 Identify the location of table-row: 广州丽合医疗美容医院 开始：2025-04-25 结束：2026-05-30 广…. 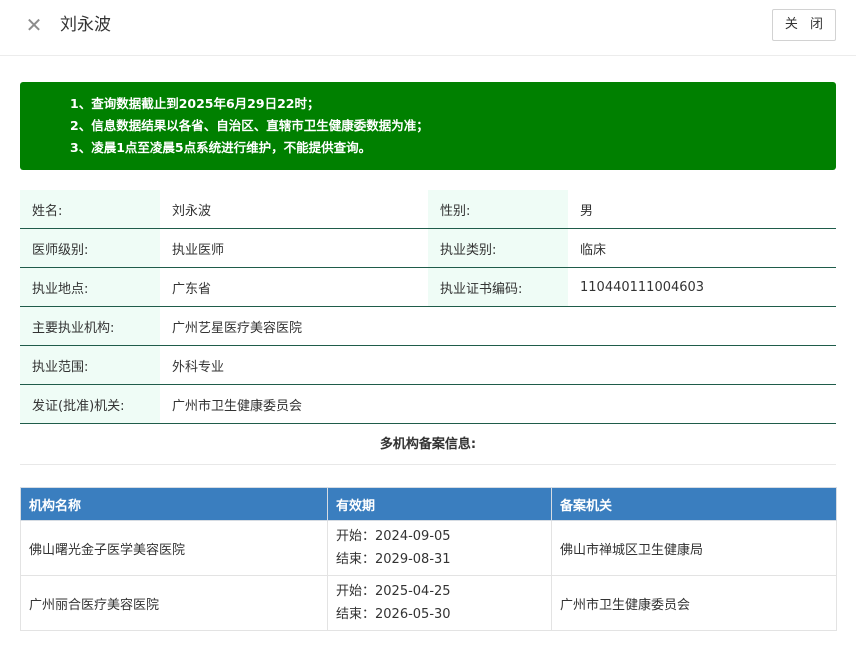
(428, 603).